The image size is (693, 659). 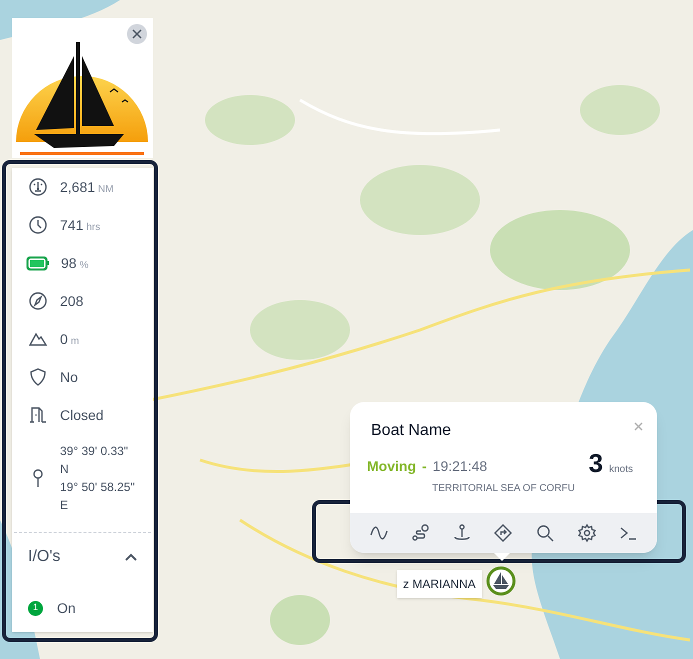 What do you see at coordinates (38, 377) in the screenshot?
I see `shield-icon` at bounding box center [38, 377].